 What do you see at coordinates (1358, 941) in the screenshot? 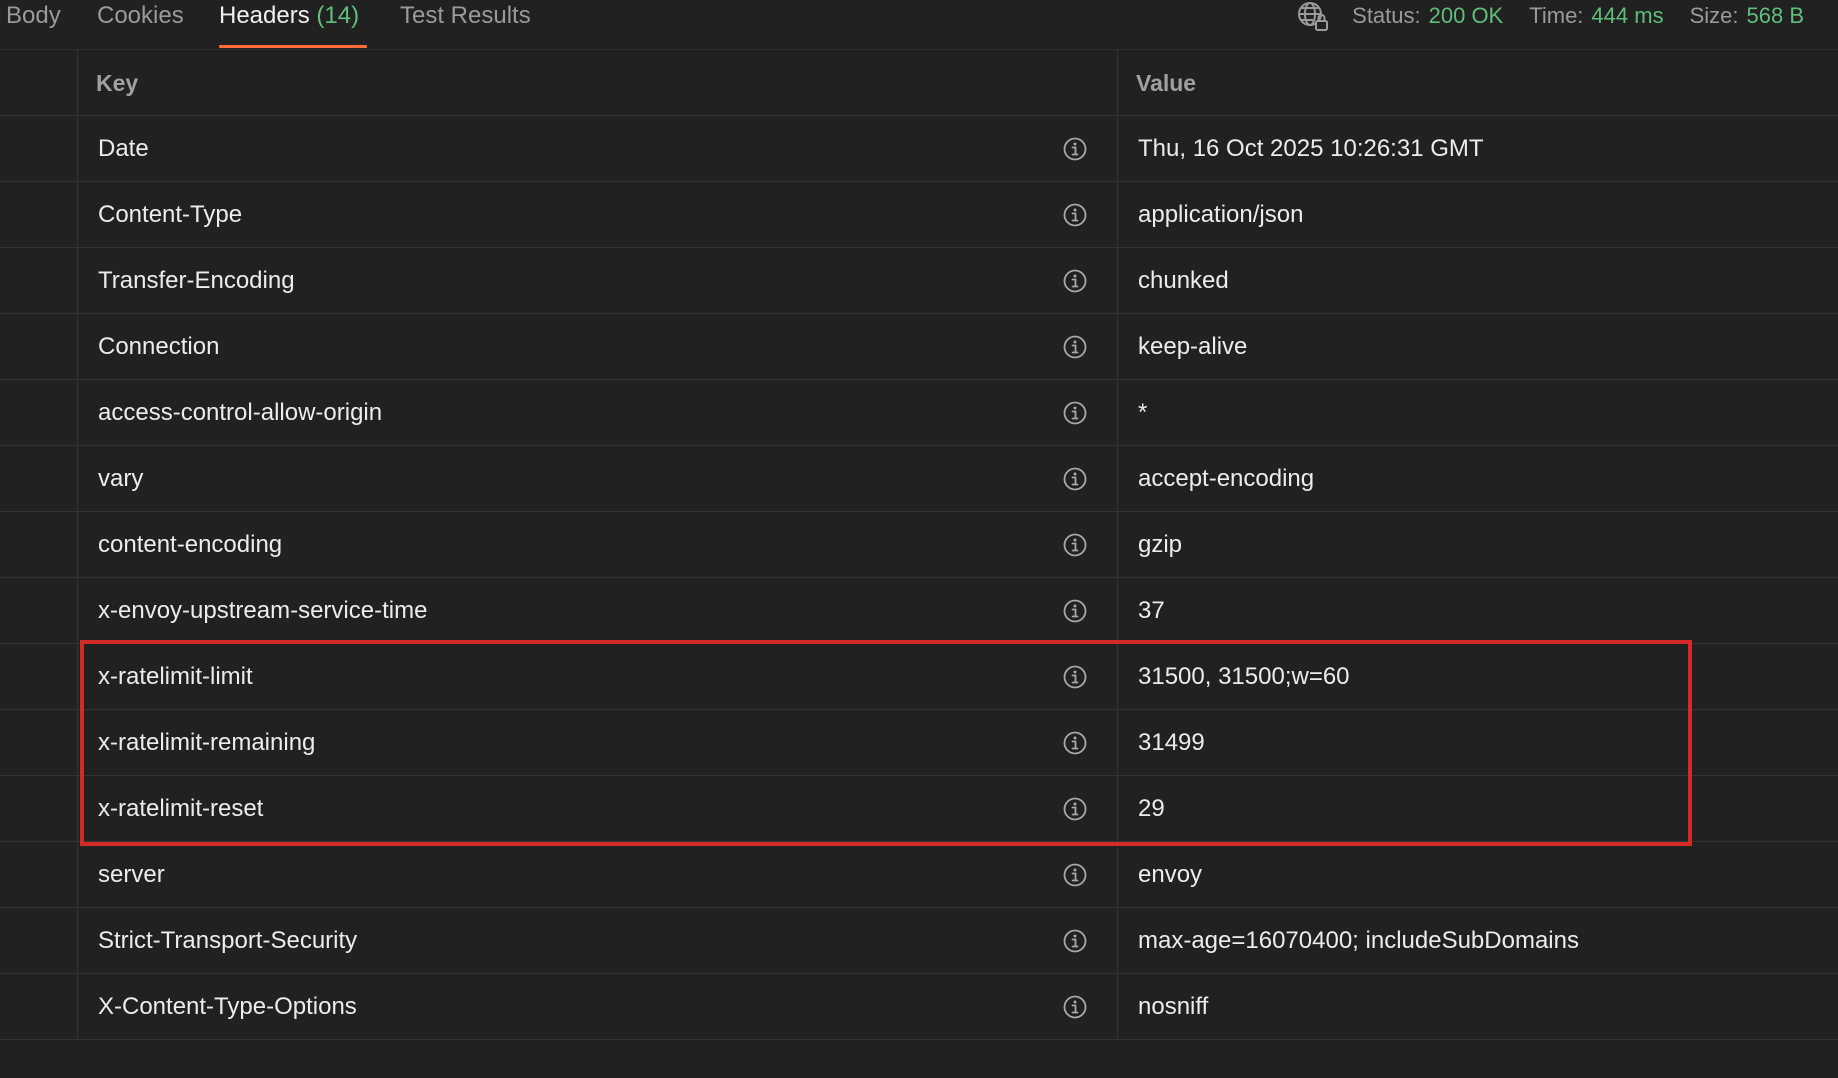
I see `header-value: max-age=16070400; includeSubDomains` at bounding box center [1358, 941].